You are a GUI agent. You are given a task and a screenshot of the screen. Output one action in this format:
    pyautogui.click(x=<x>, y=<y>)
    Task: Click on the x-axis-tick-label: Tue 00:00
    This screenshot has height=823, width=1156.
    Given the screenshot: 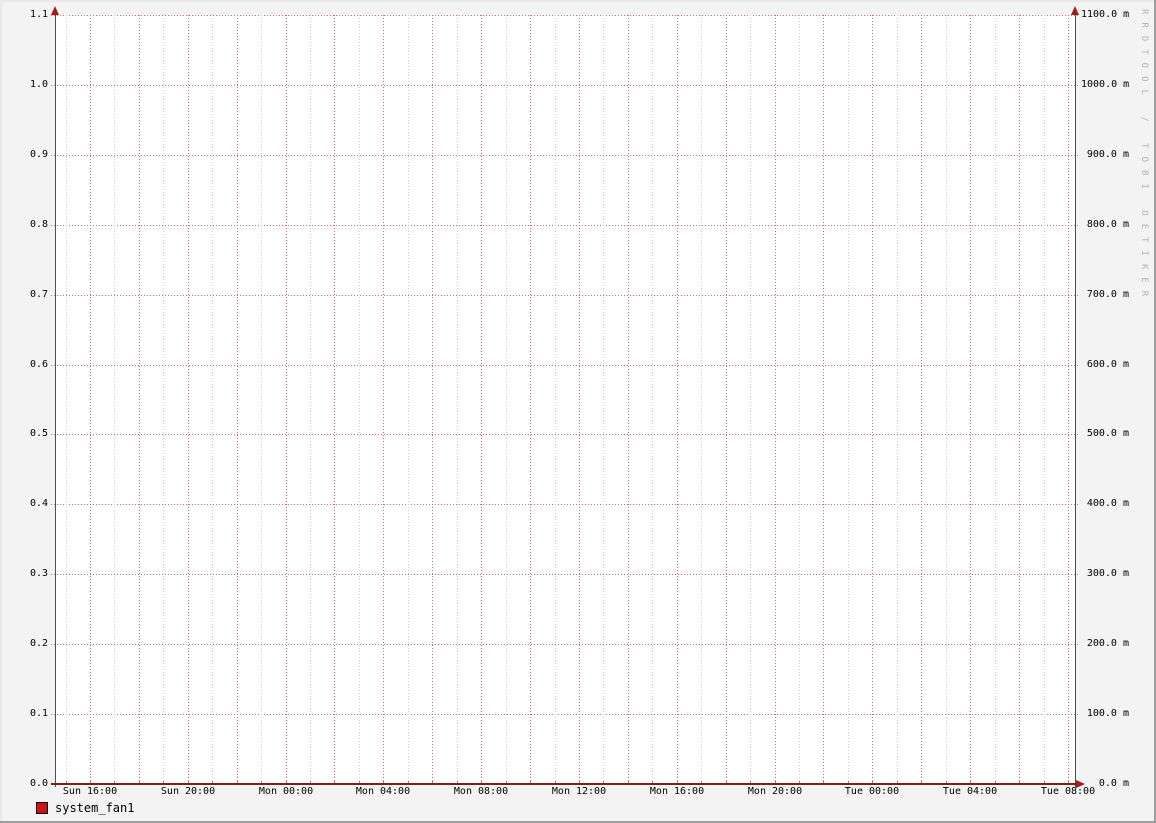 What is the action you would take?
    pyautogui.click(x=872, y=791)
    